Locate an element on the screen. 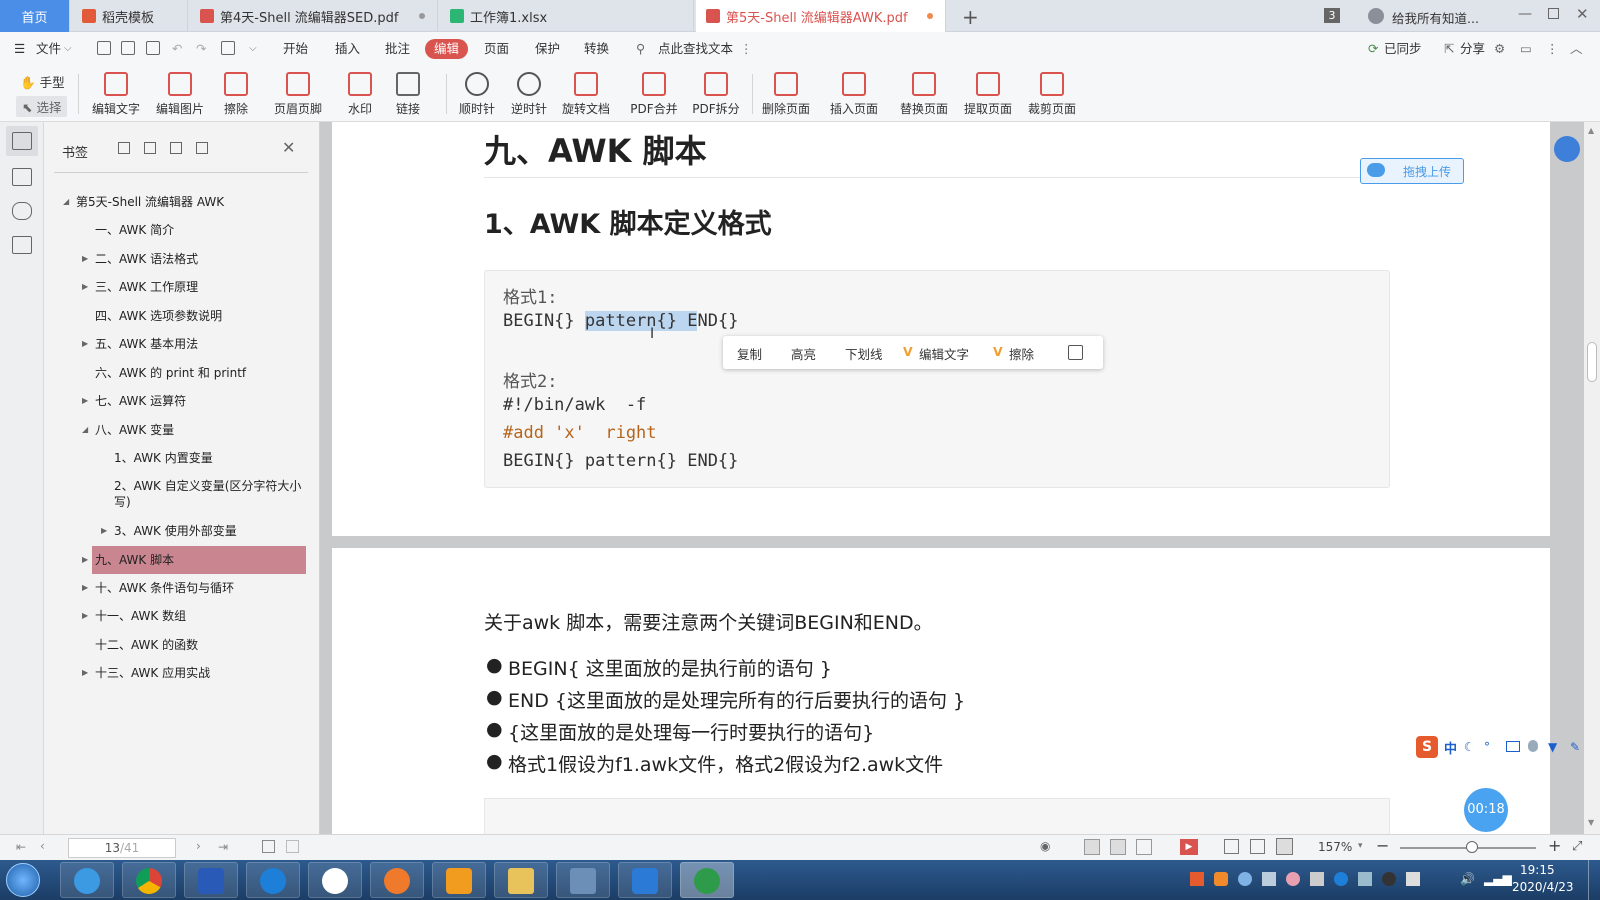  taskbar-p-app is located at coordinates (211, 880).